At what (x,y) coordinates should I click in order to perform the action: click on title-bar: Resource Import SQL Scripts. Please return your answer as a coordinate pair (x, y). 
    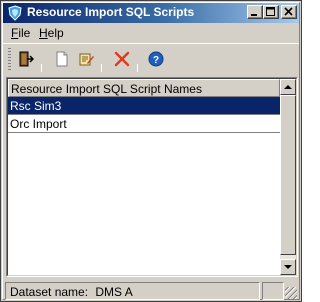
    Looking at the image, I should click on (151, 13).